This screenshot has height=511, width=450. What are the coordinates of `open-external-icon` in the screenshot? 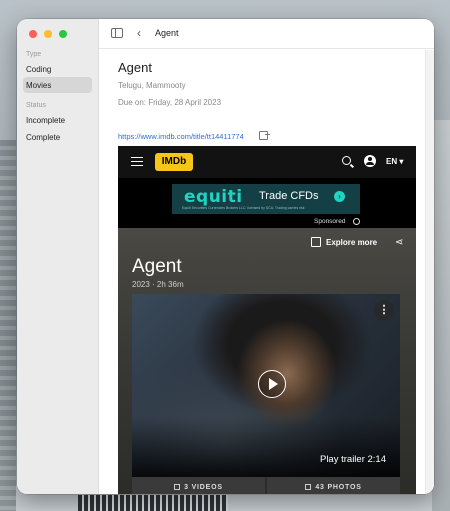 It's located at (264, 135).